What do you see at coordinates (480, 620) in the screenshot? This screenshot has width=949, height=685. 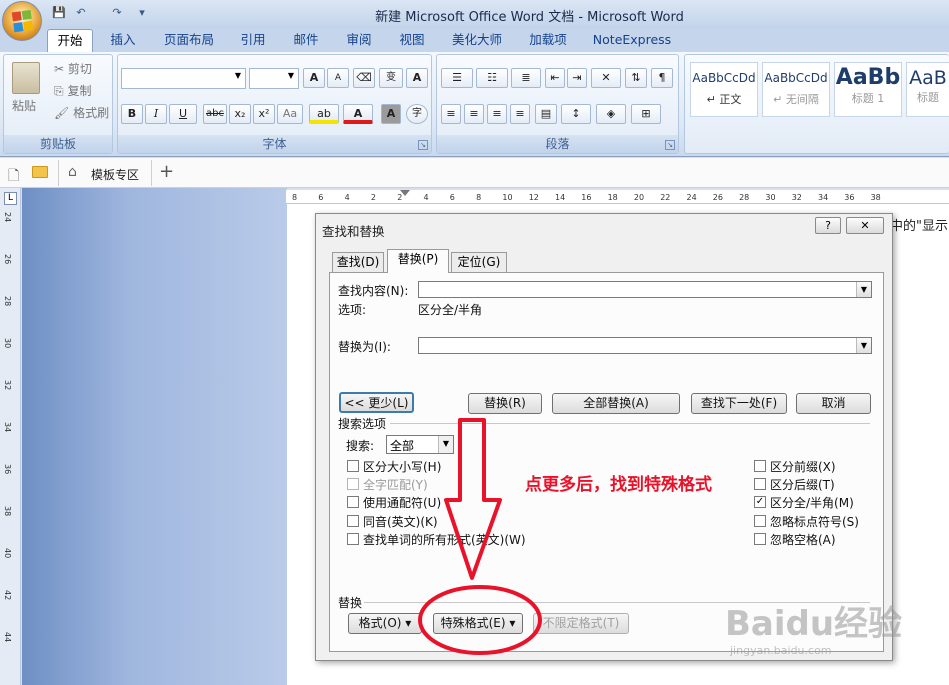 I see `red-circle-highlight` at bounding box center [480, 620].